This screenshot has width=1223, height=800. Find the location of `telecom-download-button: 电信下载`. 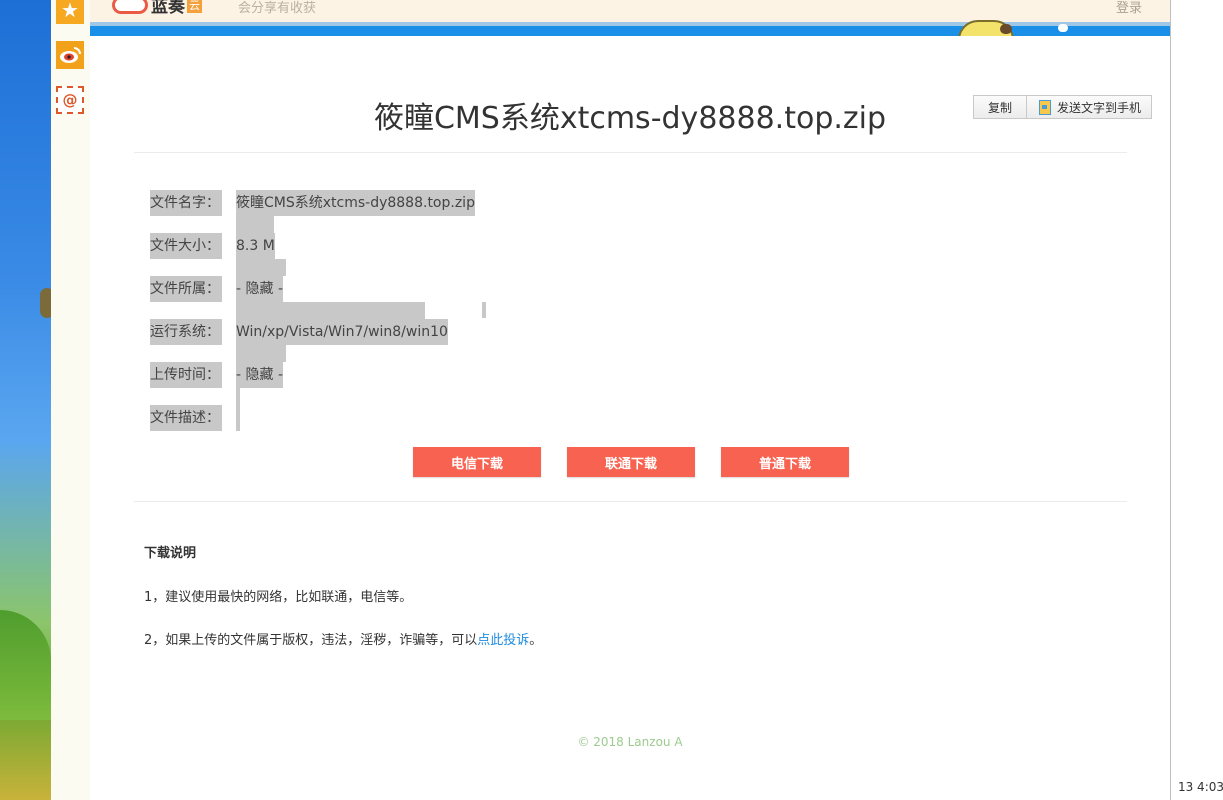

telecom-download-button: 电信下载 is located at coordinates (477, 462).